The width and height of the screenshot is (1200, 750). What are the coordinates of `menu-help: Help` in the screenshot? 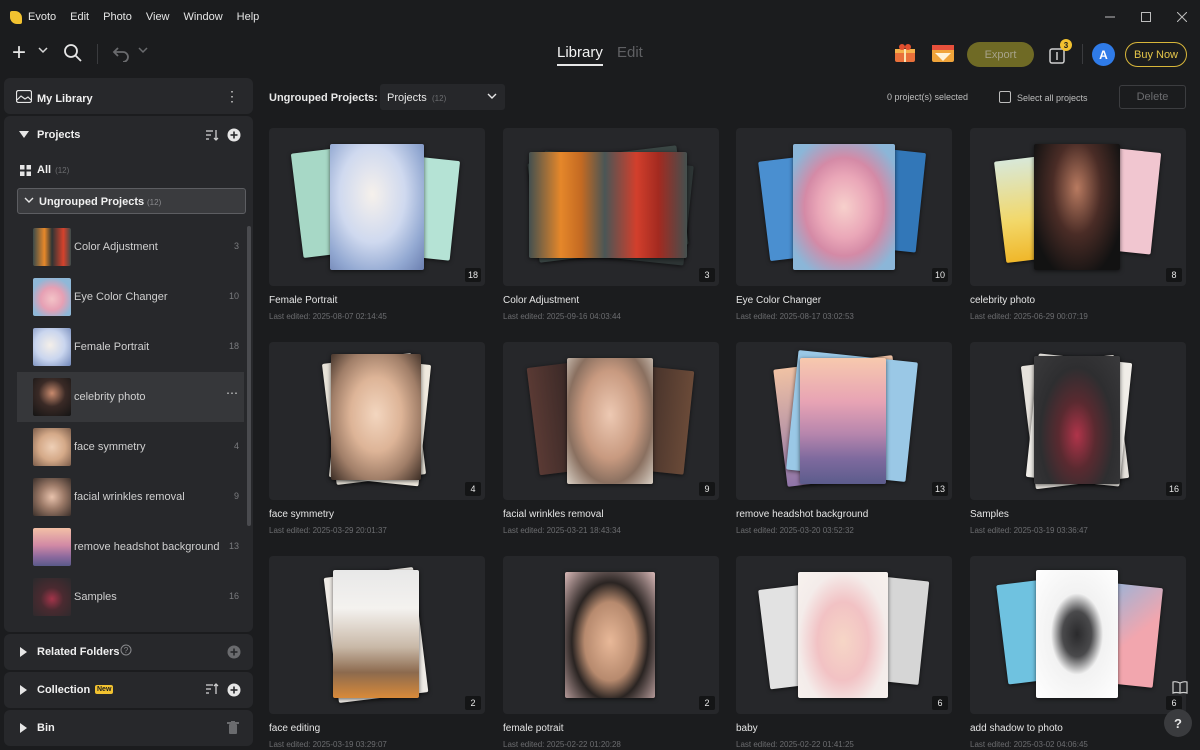 It's located at (248, 17).